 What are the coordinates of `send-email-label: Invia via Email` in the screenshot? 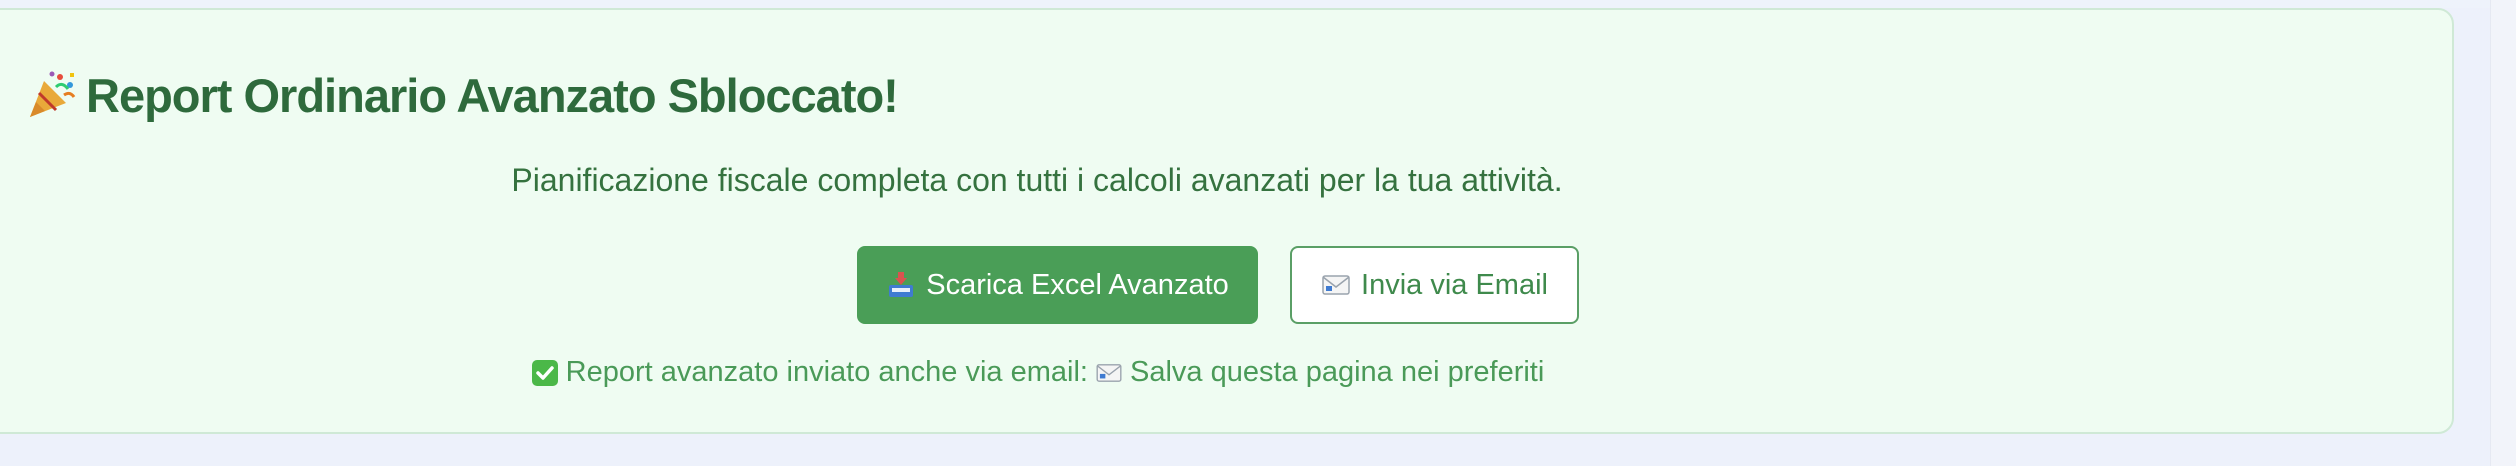 It's located at (1454, 284).